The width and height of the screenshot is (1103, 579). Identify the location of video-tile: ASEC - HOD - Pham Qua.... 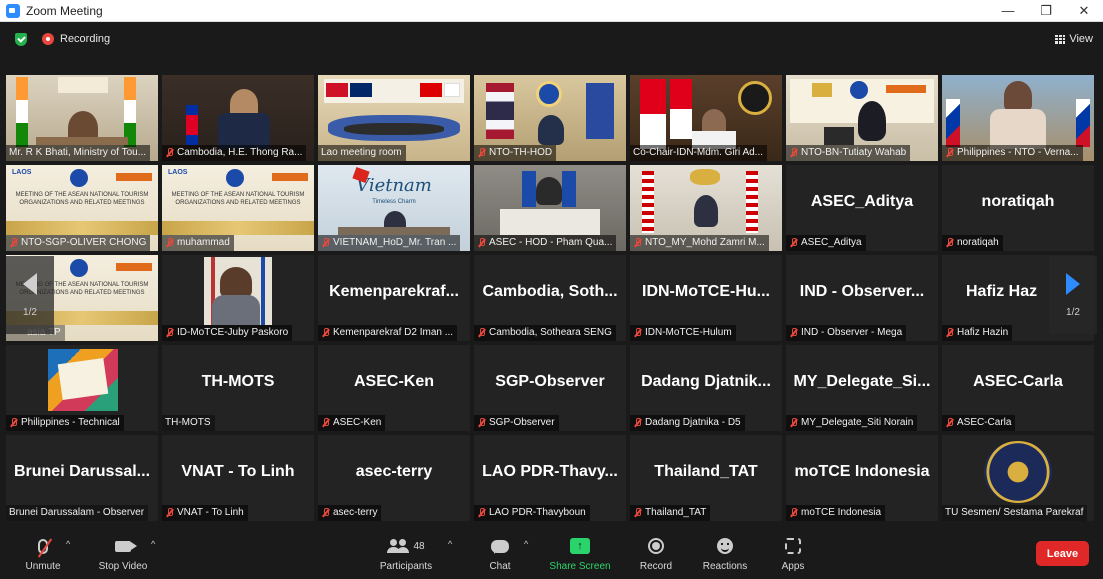
(550, 208).